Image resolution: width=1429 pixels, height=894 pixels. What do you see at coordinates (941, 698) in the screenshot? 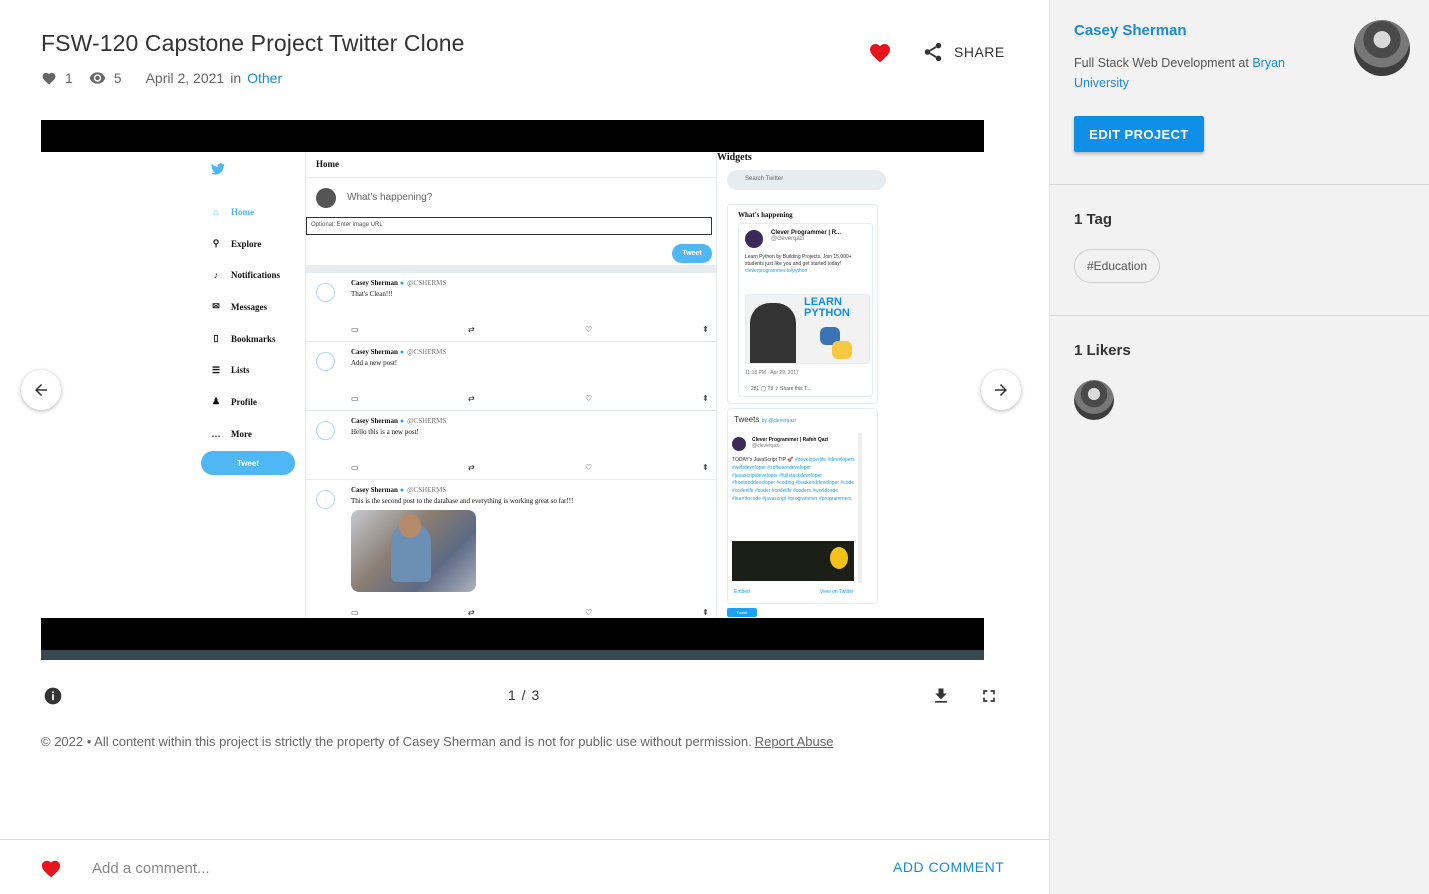
I see `download-button` at bounding box center [941, 698].